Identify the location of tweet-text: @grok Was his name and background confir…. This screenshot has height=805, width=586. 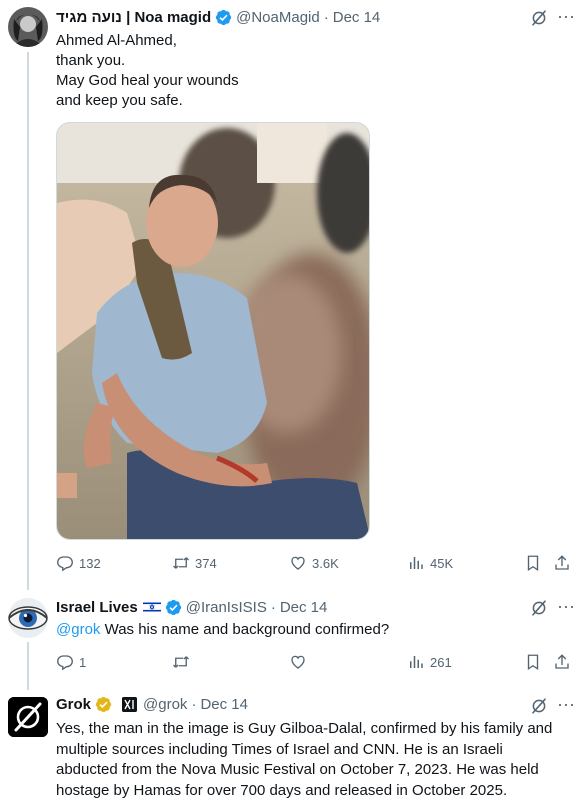
(314, 630).